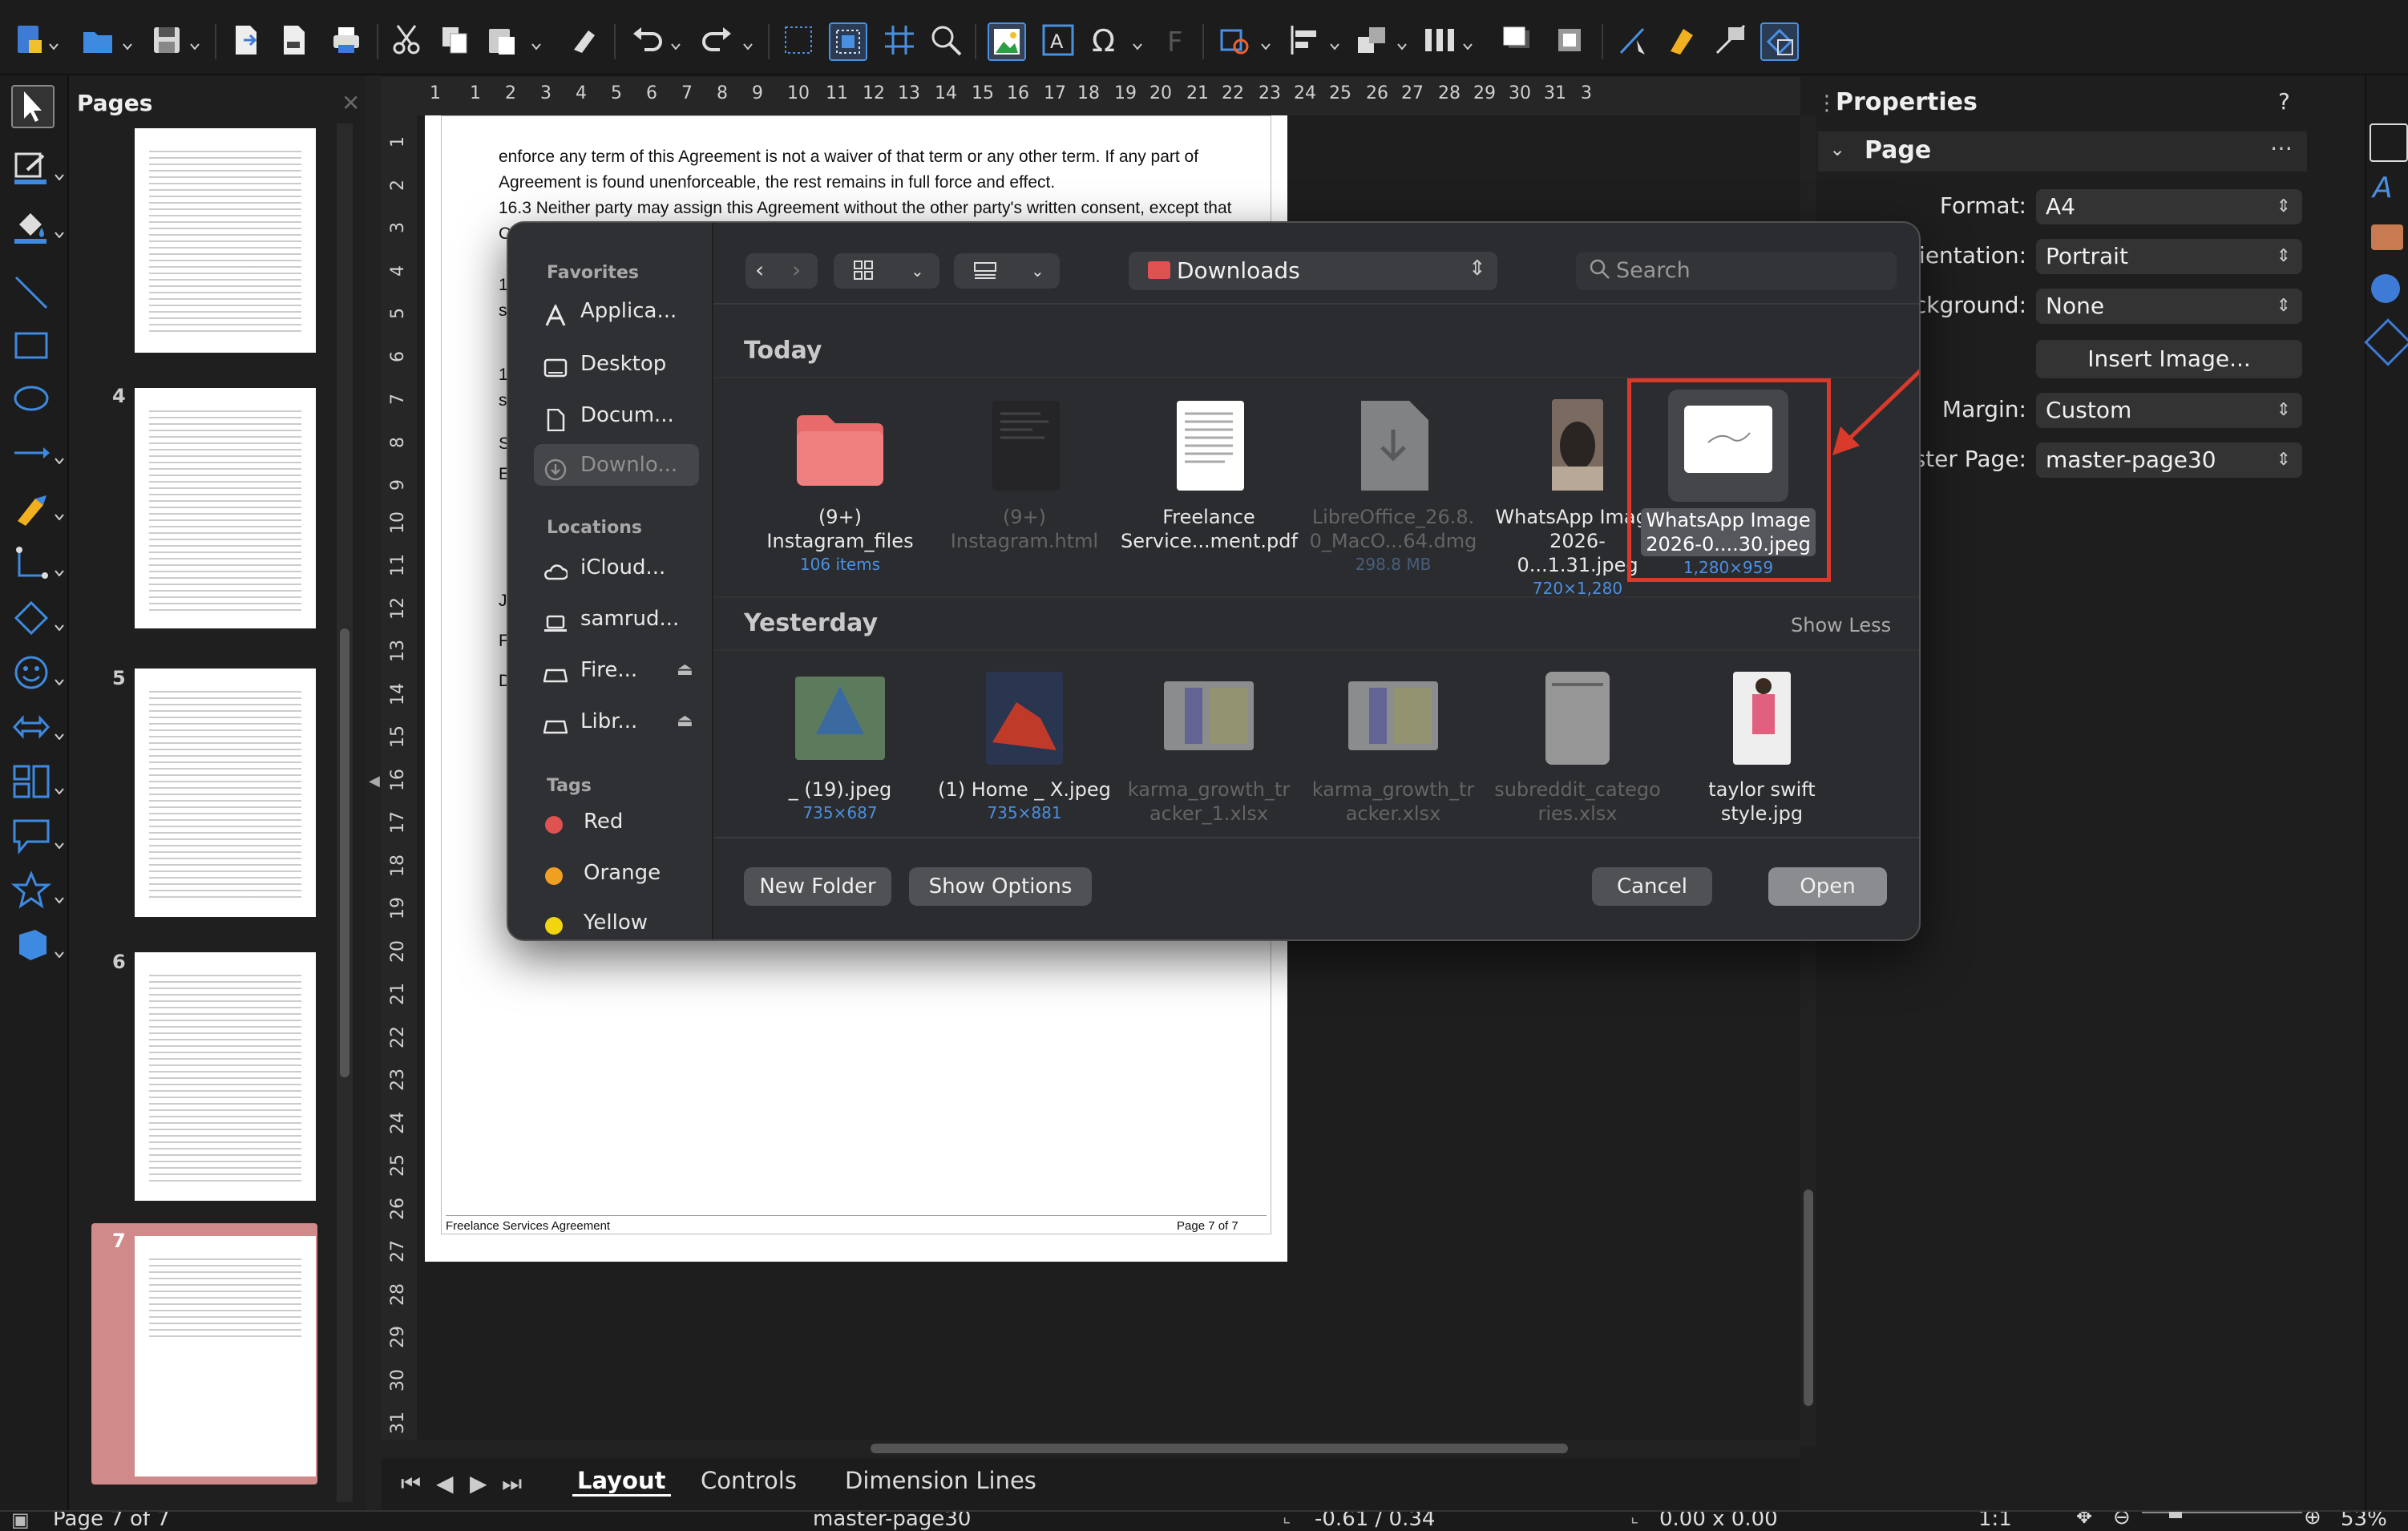  I want to click on zoom-in-icon: ⊕, so click(2312, 1520).